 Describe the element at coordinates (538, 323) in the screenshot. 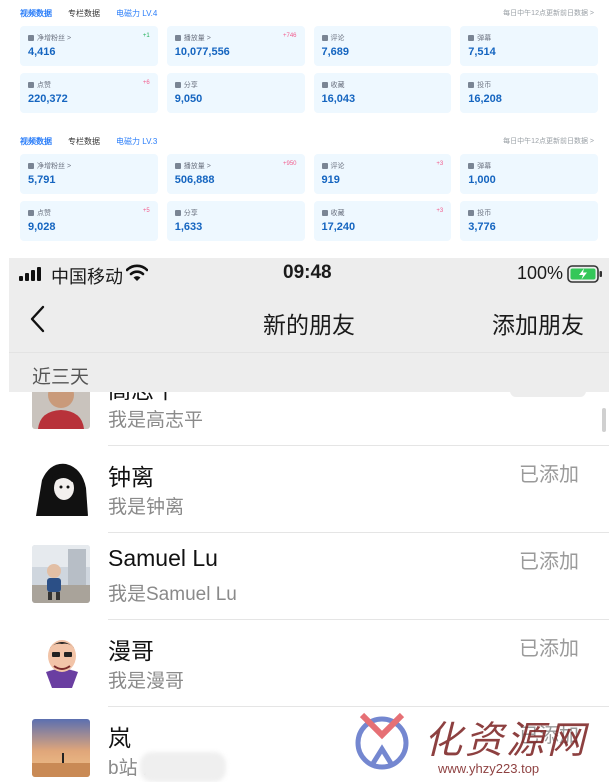

I see `add-friend-button: 添加朋友` at that location.